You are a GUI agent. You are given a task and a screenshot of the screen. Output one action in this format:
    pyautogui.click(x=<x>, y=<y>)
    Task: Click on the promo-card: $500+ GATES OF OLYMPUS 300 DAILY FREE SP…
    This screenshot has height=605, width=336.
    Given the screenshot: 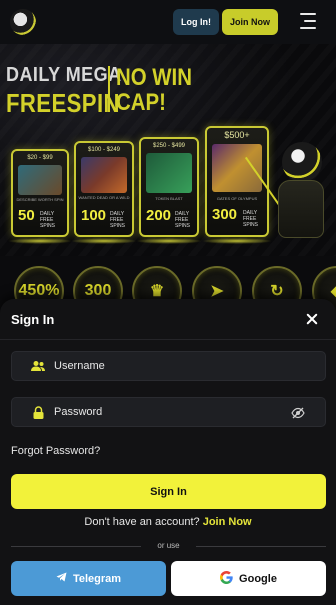 What is the action you would take?
    pyautogui.click(x=237, y=181)
    